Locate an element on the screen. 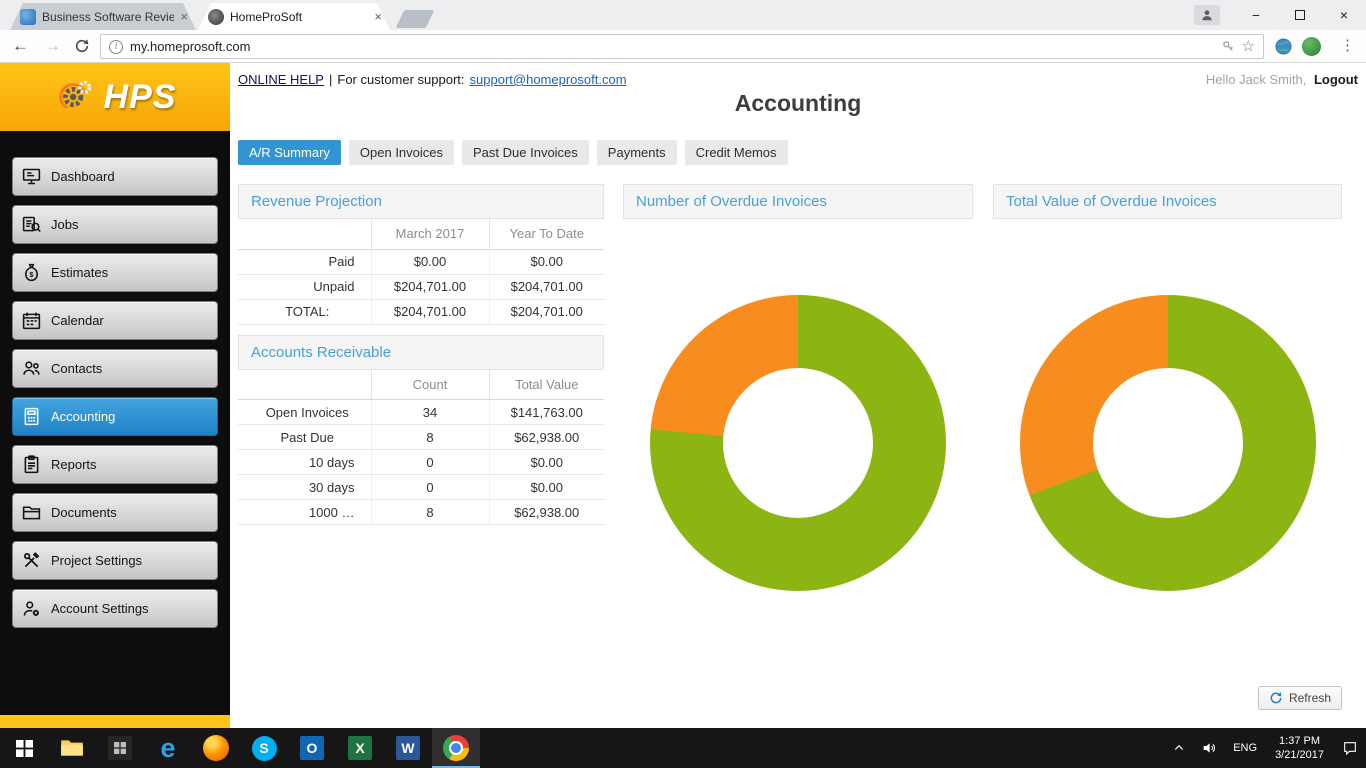 The image size is (1366, 768). word-icon: W is located at coordinates (408, 748).